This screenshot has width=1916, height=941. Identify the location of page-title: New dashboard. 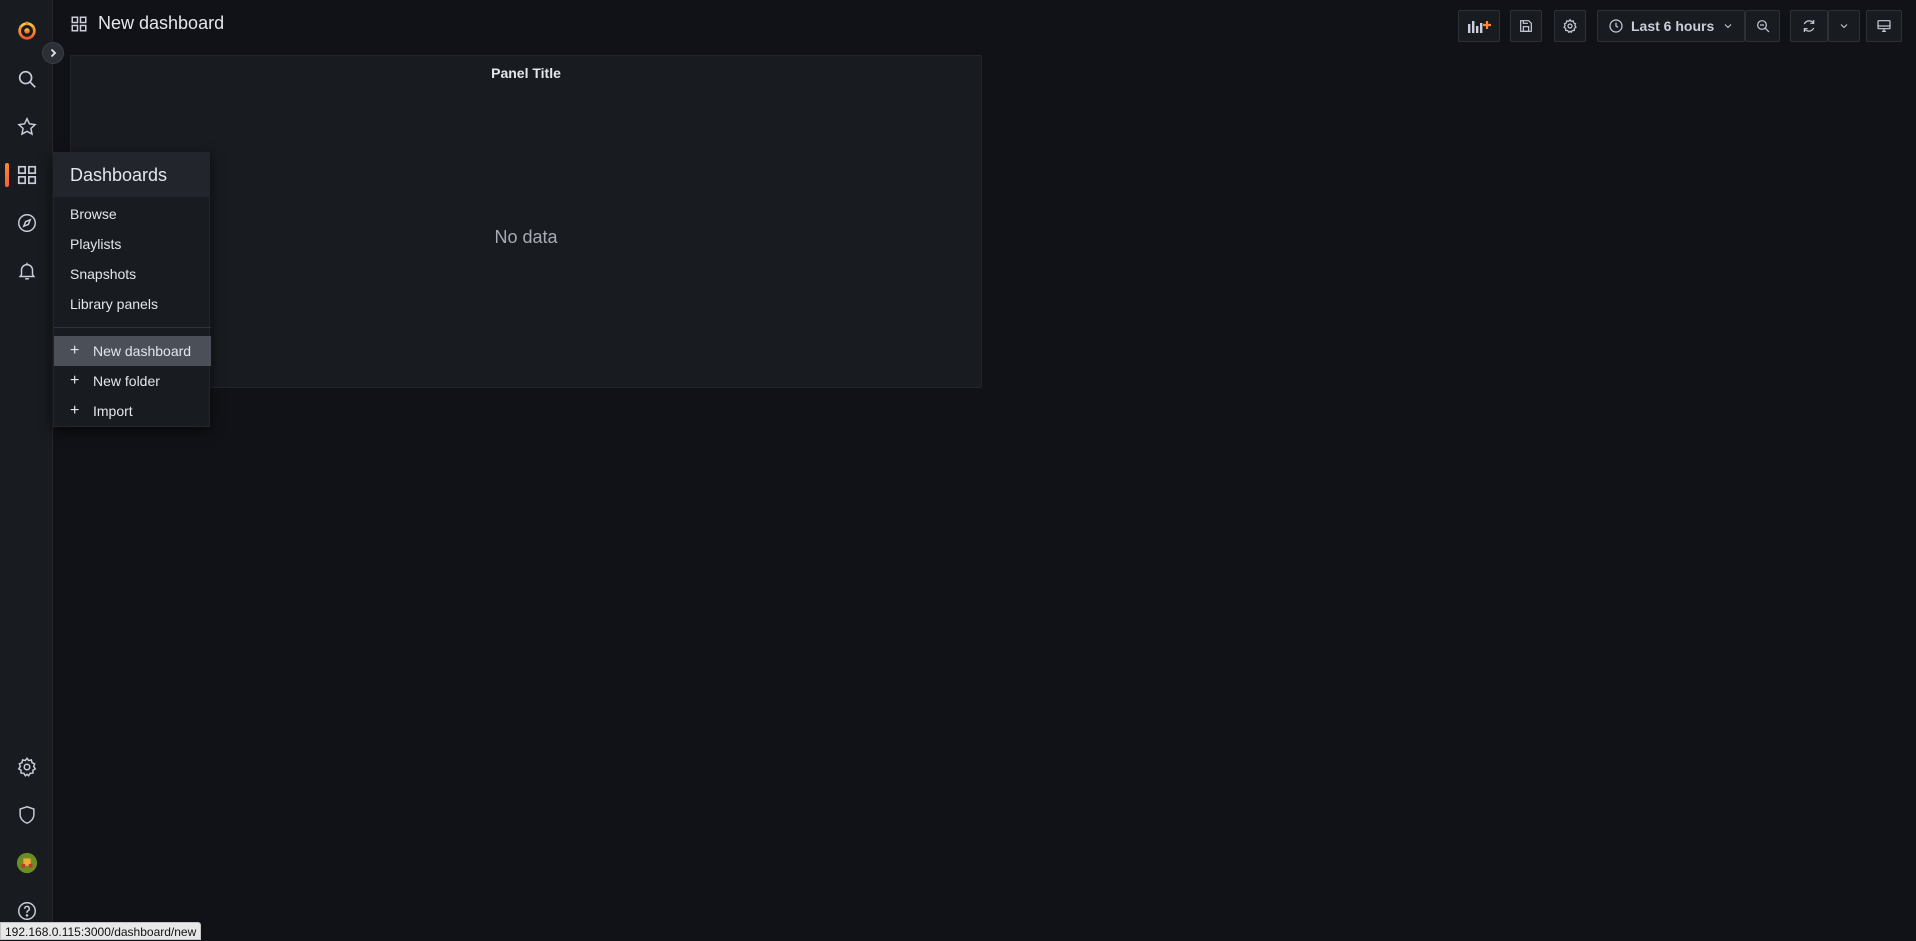
(161, 23).